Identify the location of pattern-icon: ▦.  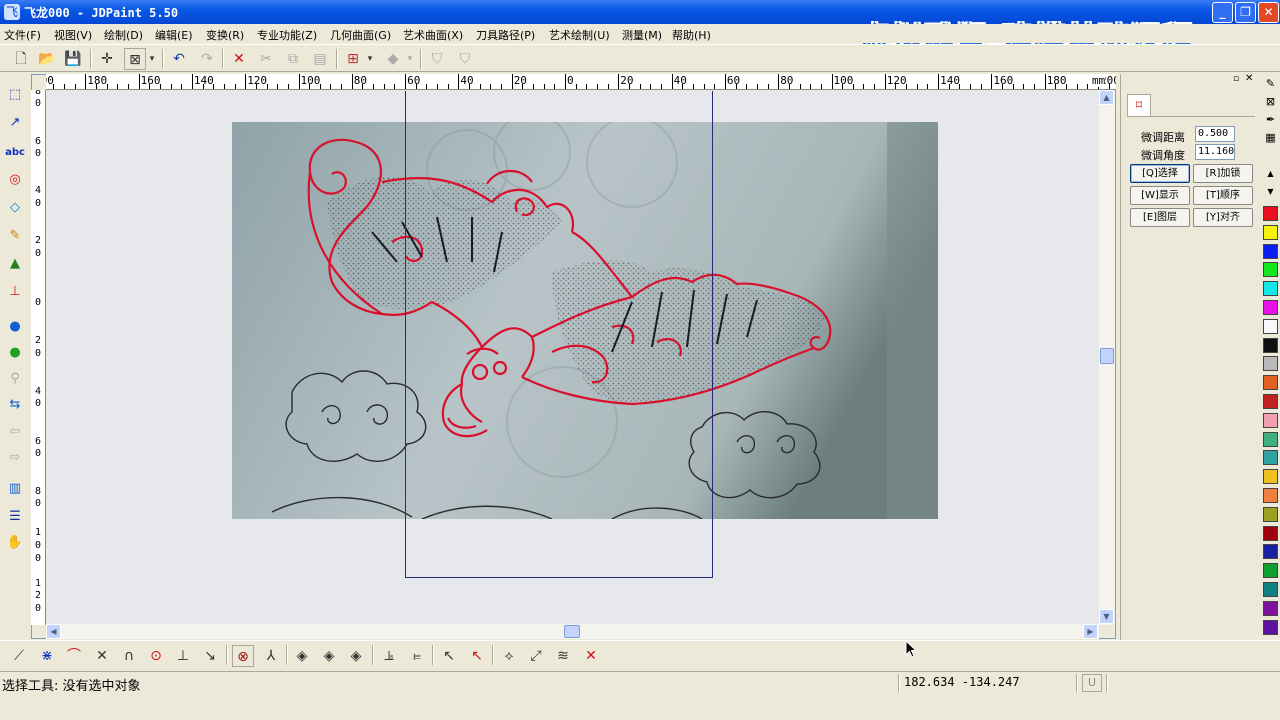
(1270, 137).